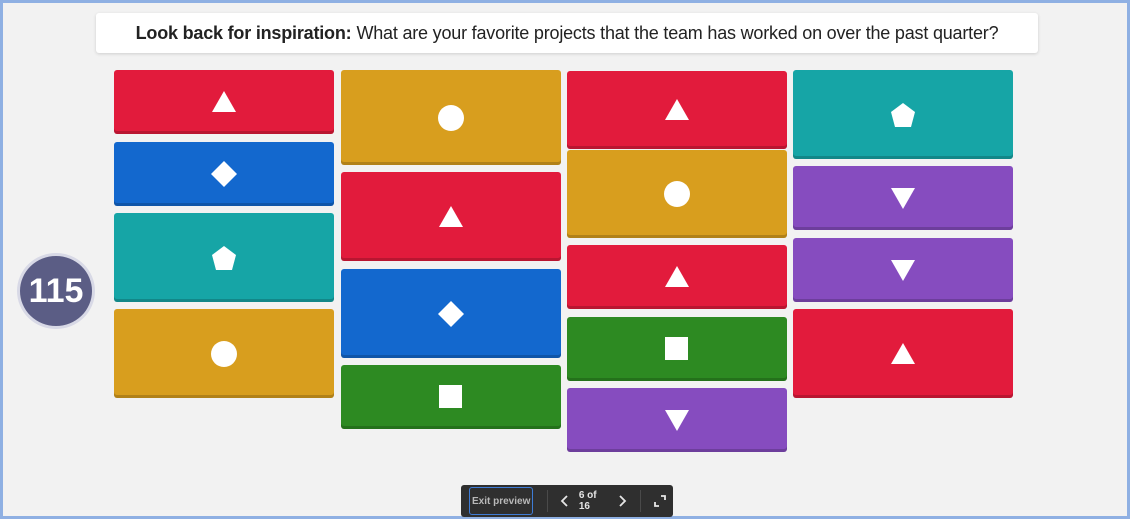  I want to click on timer-value: 115, so click(56, 290).